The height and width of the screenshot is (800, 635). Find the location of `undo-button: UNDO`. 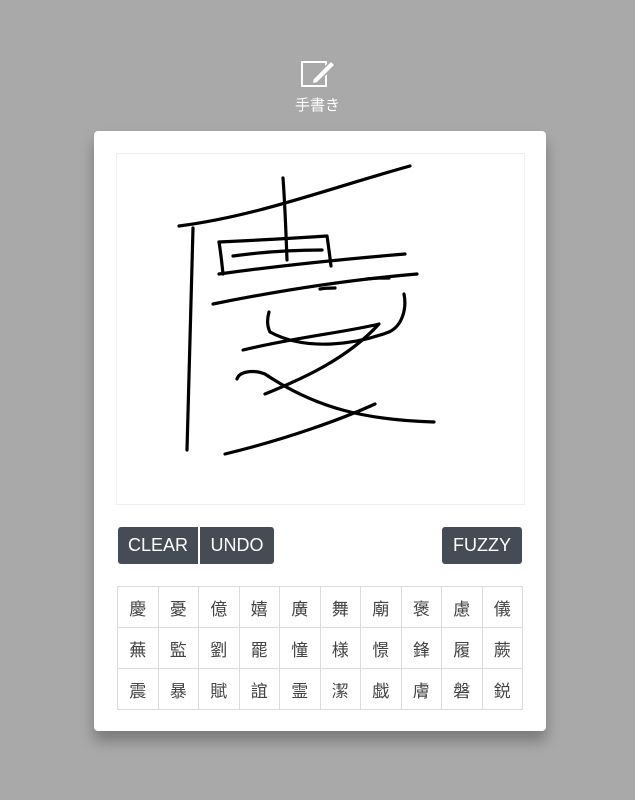

undo-button: UNDO is located at coordinates (237, 545).